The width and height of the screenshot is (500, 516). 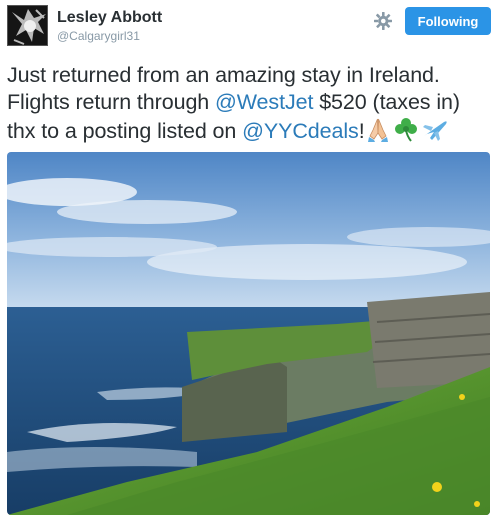 What do you see at coordinates (300, 131) in the screenshot?
I see `mention-yycdeals-link: @YYCdeals` at bounding box center [300, 131].